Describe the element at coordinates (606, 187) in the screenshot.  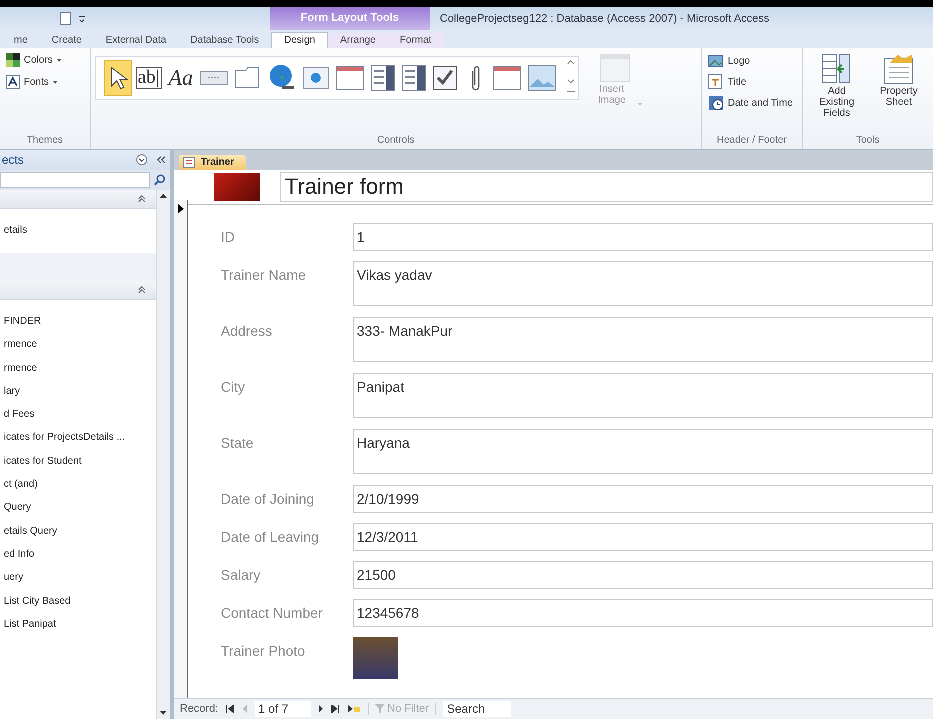
I see `form-title: Trainer form` at that location.